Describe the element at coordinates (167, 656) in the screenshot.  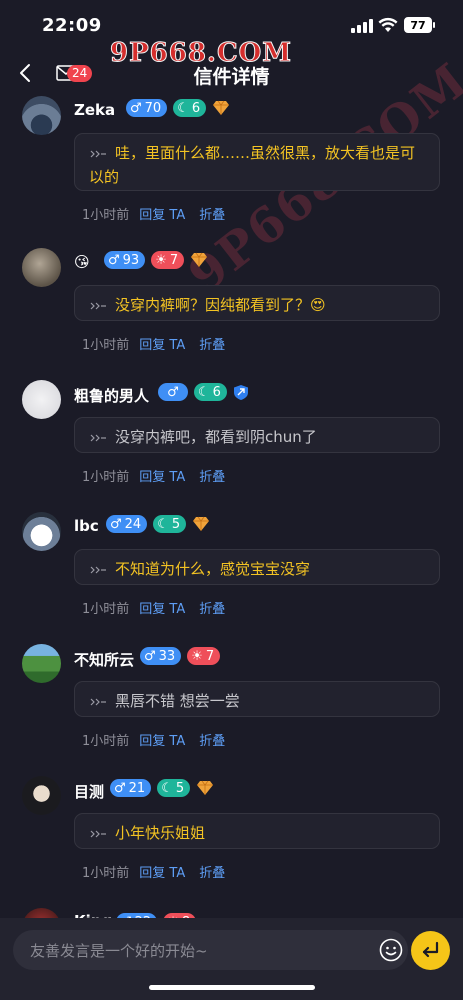
I see `male-level-value: 33` at that location.